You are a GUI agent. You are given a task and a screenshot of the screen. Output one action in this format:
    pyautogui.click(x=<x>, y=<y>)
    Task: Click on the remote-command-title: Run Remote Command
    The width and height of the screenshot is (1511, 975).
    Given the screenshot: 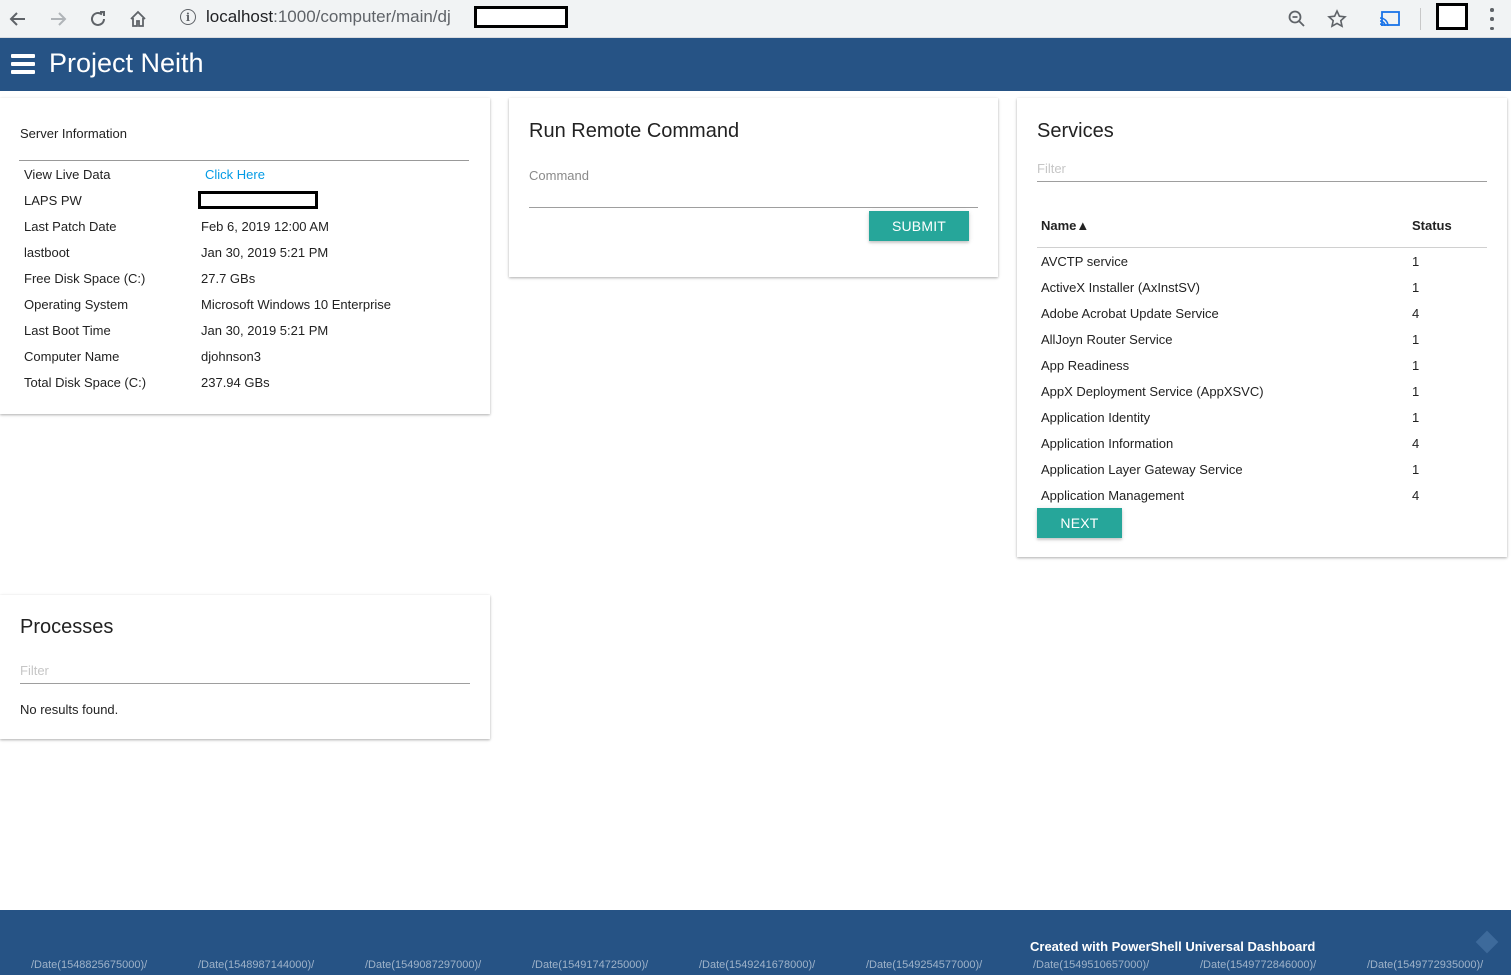 What is the action you would take?
    pyautogui.click(x=634, y=131)
    